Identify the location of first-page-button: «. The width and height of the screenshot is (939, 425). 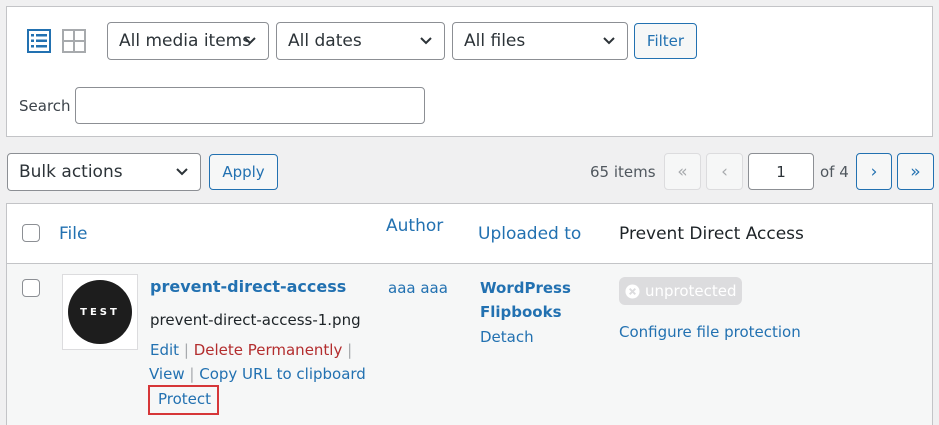
(682, 171).